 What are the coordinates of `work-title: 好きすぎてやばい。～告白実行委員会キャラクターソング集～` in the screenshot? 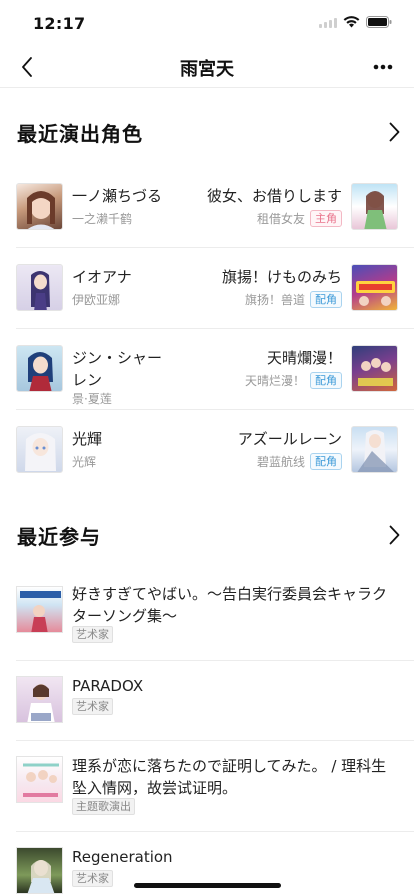 It's located at (230, 605).